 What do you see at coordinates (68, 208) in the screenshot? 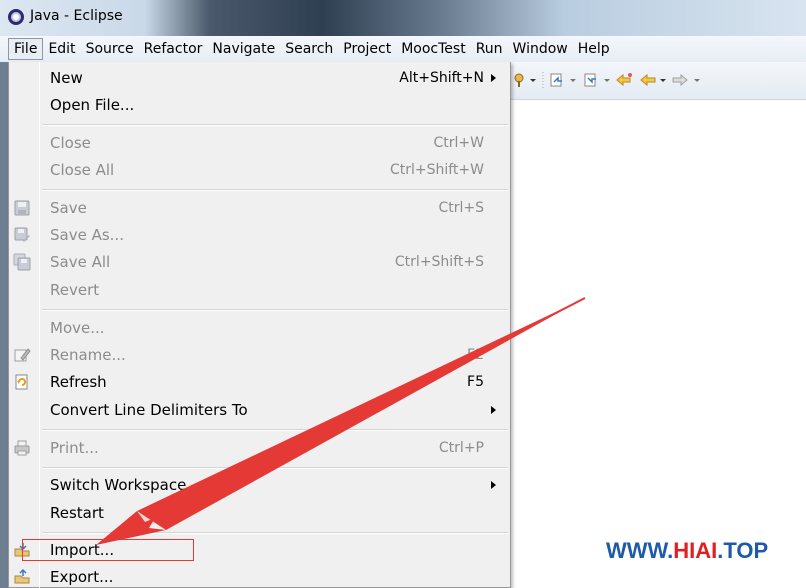
I see `menu-item-label: Save` at bounding box center [68, 208].